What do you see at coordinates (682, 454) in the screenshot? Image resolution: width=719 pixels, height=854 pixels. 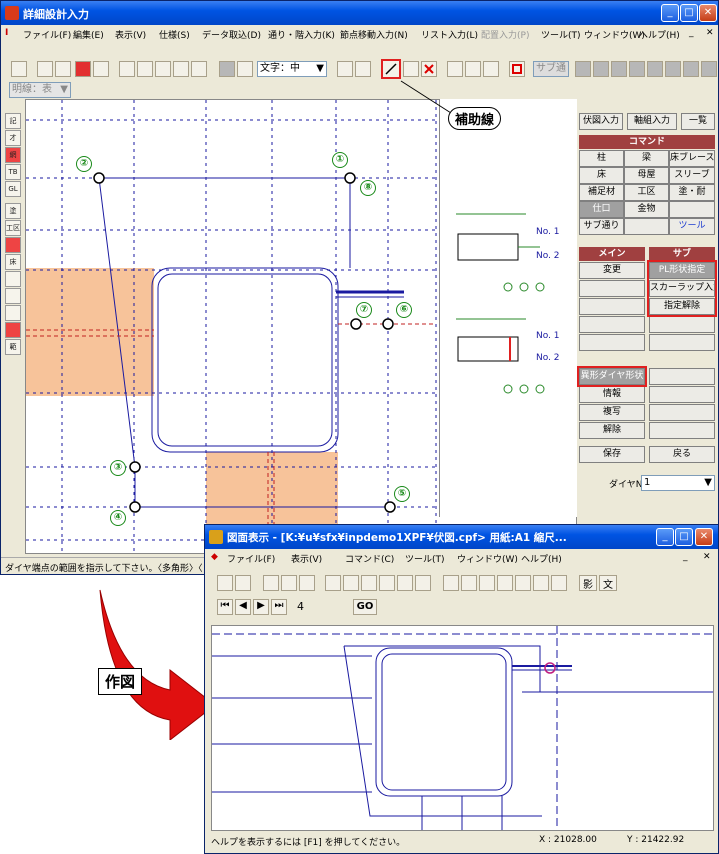 I see `back-button: 戻る` at bounding box center [682, 454].